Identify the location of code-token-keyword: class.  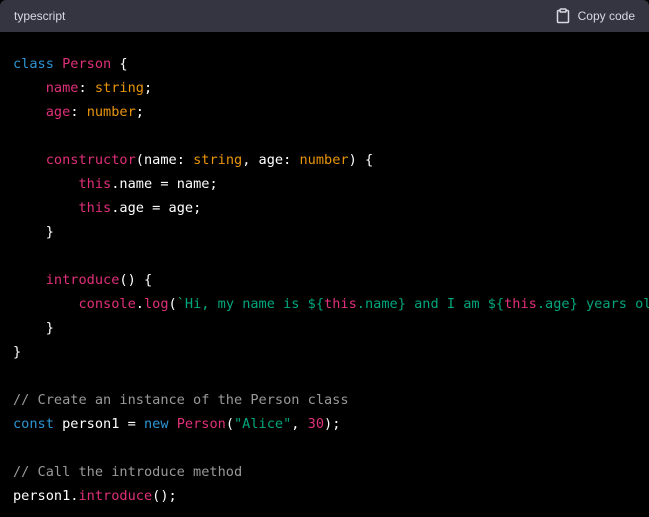
(38, 64).